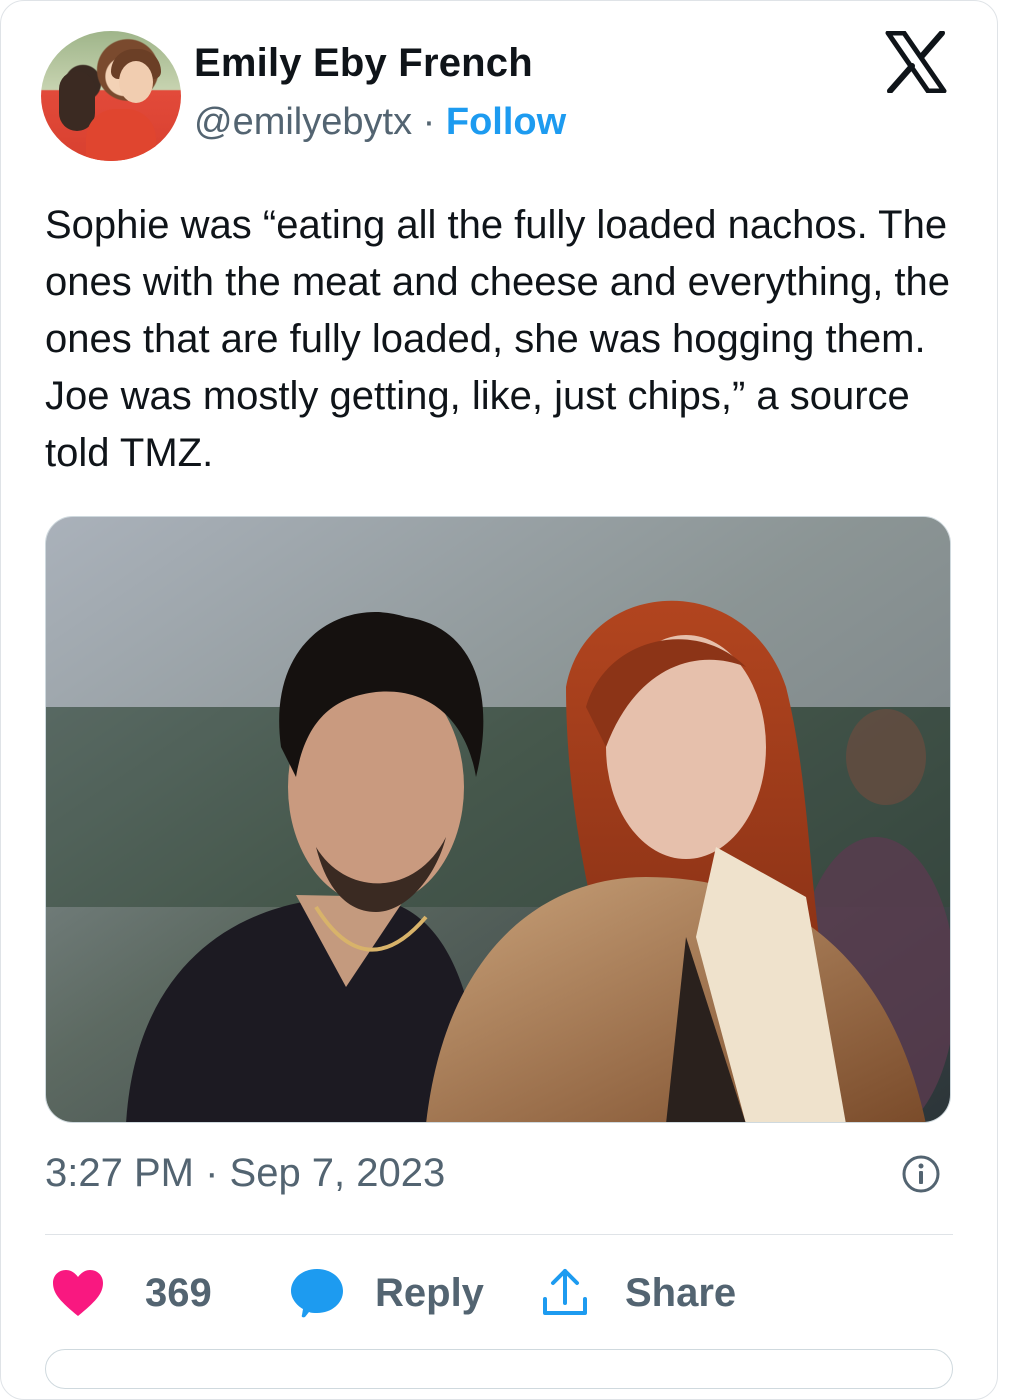 The height and width of the screenshot is (1400, 1011). I want to click on share-label: Share, so click(681, 1292).